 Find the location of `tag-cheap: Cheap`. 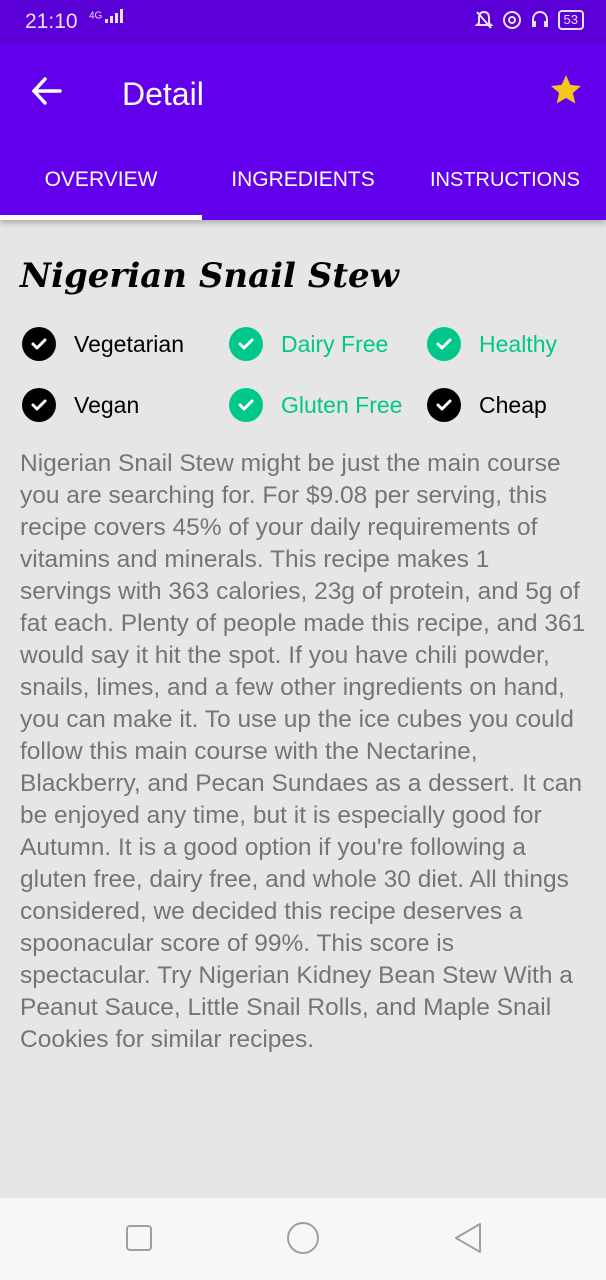

tag-cheap: Cheap is located at coordinates (487, 405).